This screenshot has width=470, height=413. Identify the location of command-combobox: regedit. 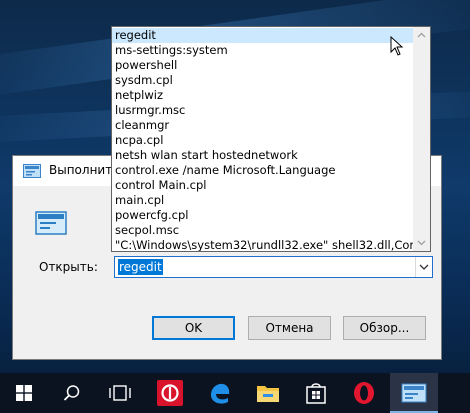
(273, 267).